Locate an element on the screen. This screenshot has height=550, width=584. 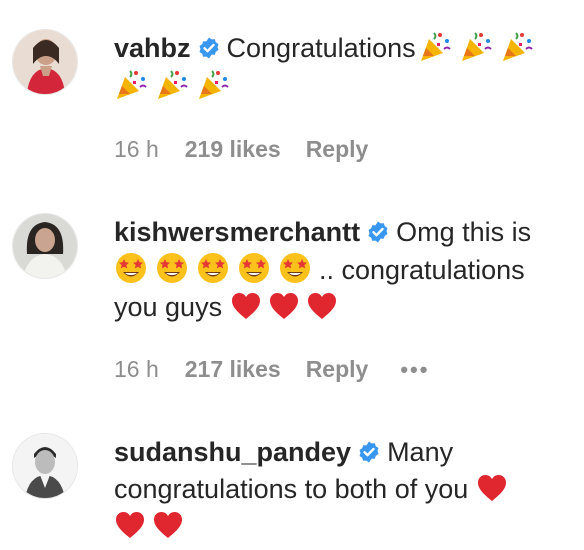
avatar-photo-kishwersmerchantt is located at coordinates (45, 246).